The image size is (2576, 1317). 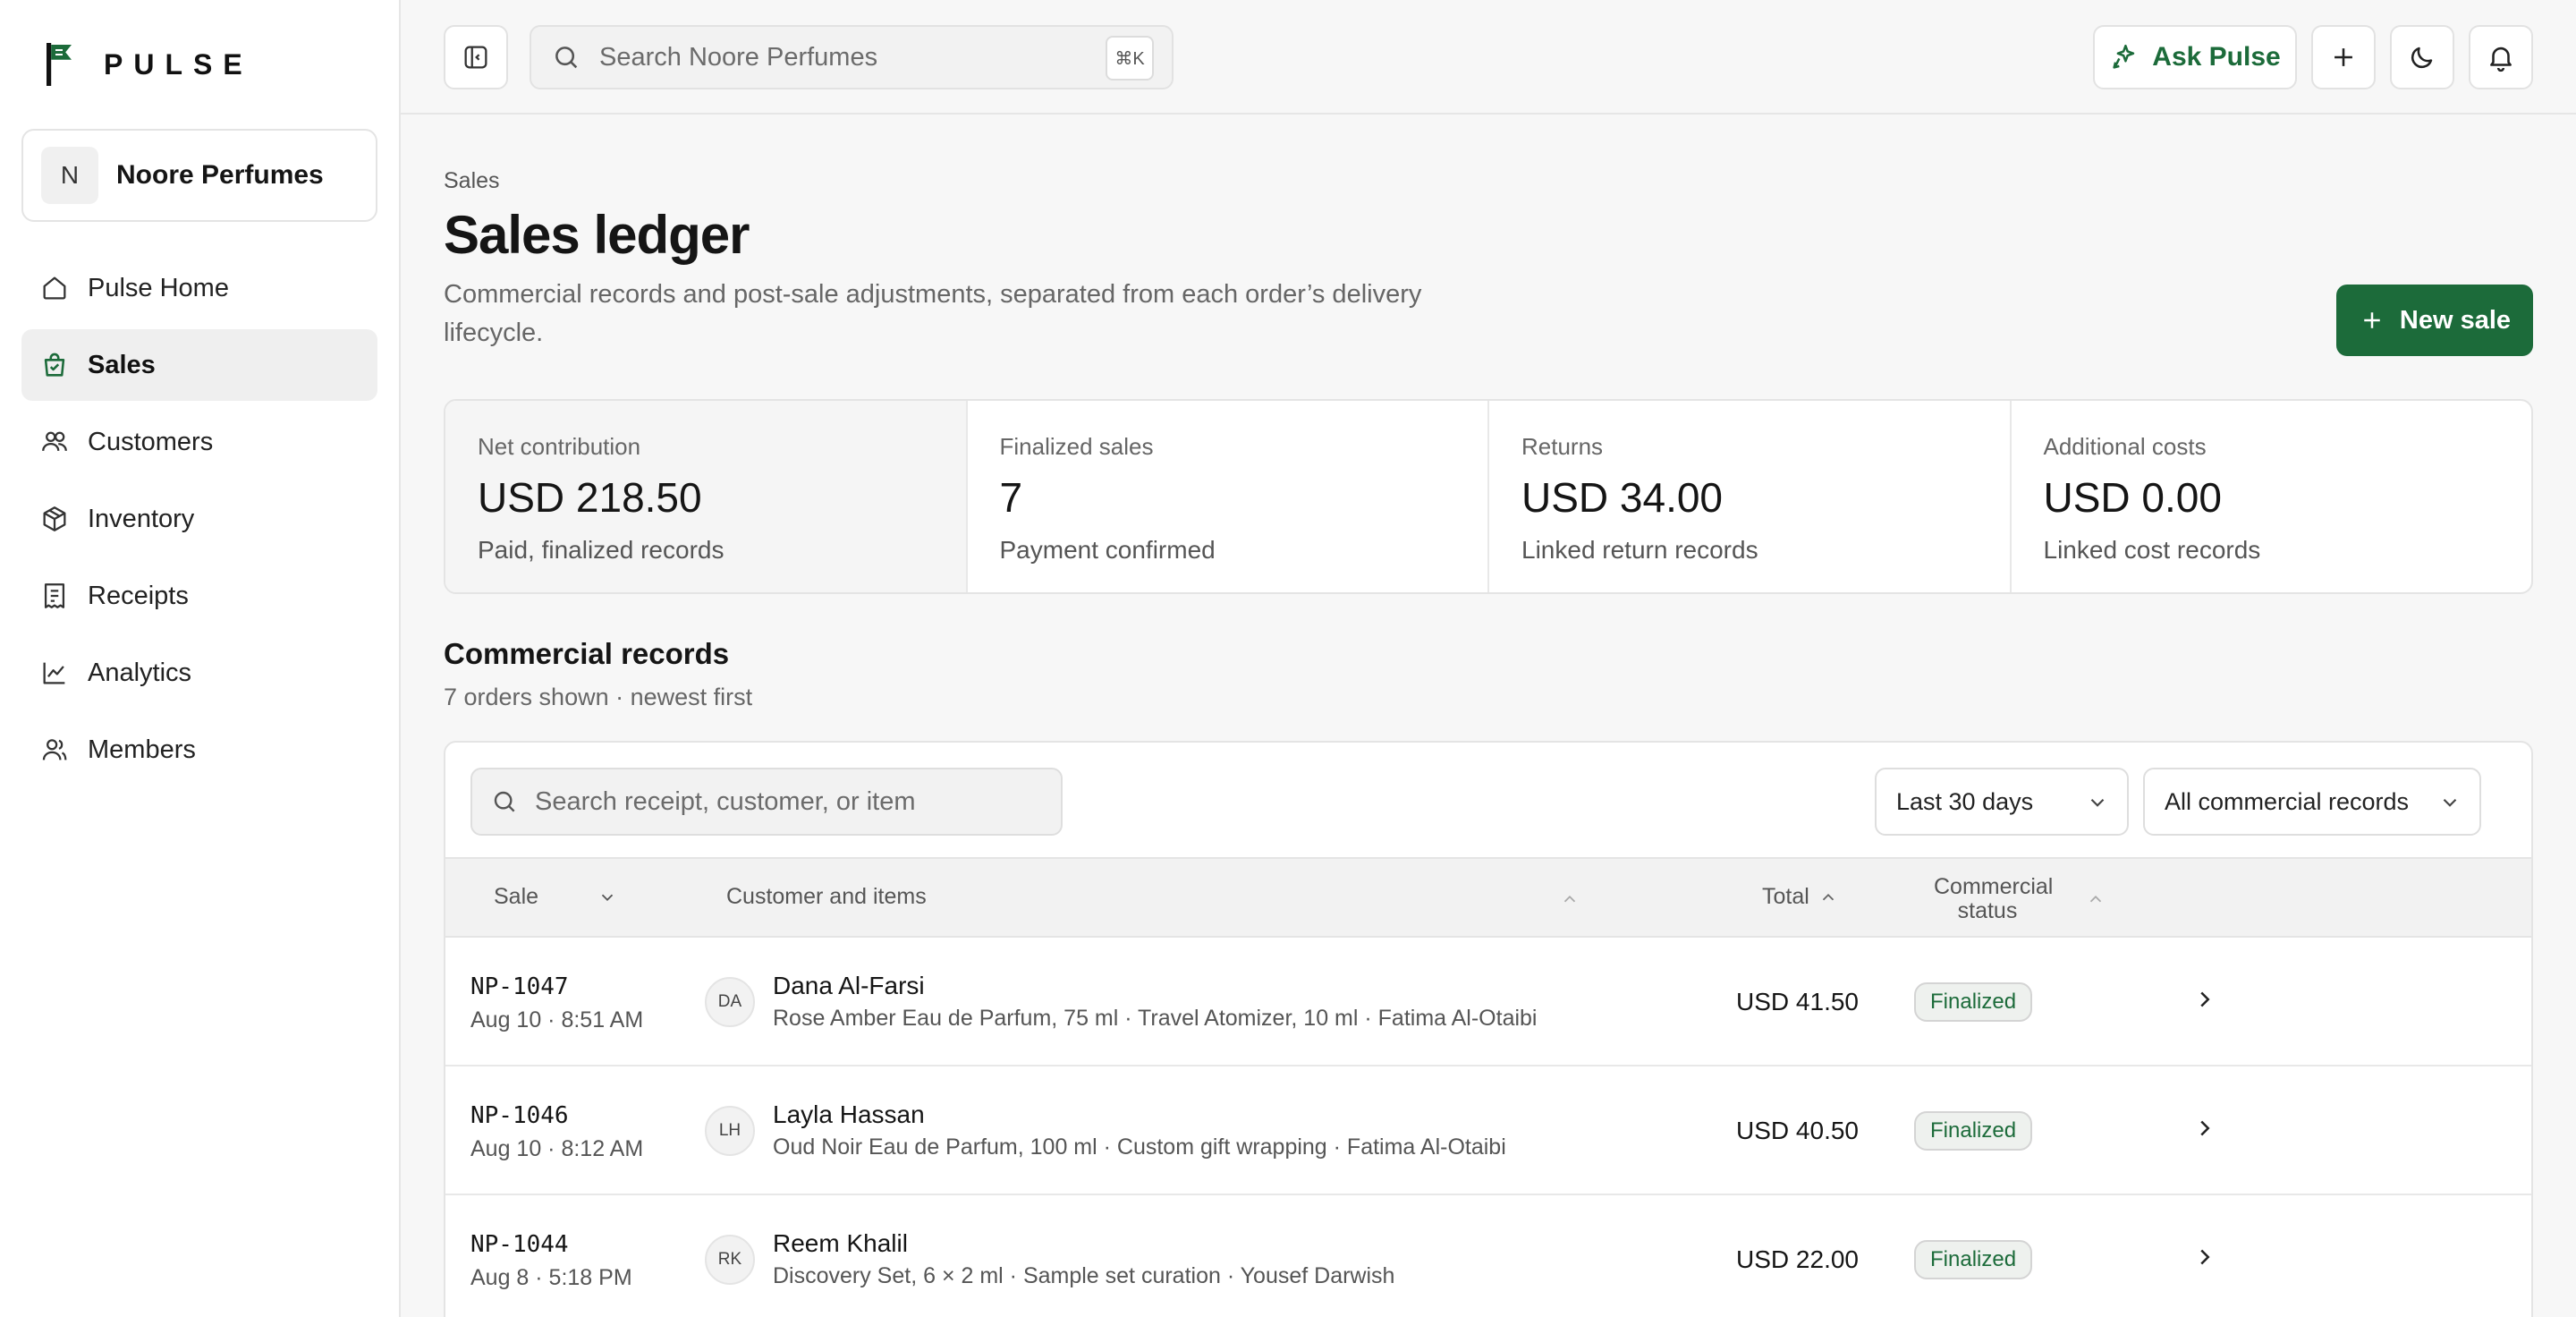 I want to click on new-sale-button: New sale, so click(x=2434, y=320).